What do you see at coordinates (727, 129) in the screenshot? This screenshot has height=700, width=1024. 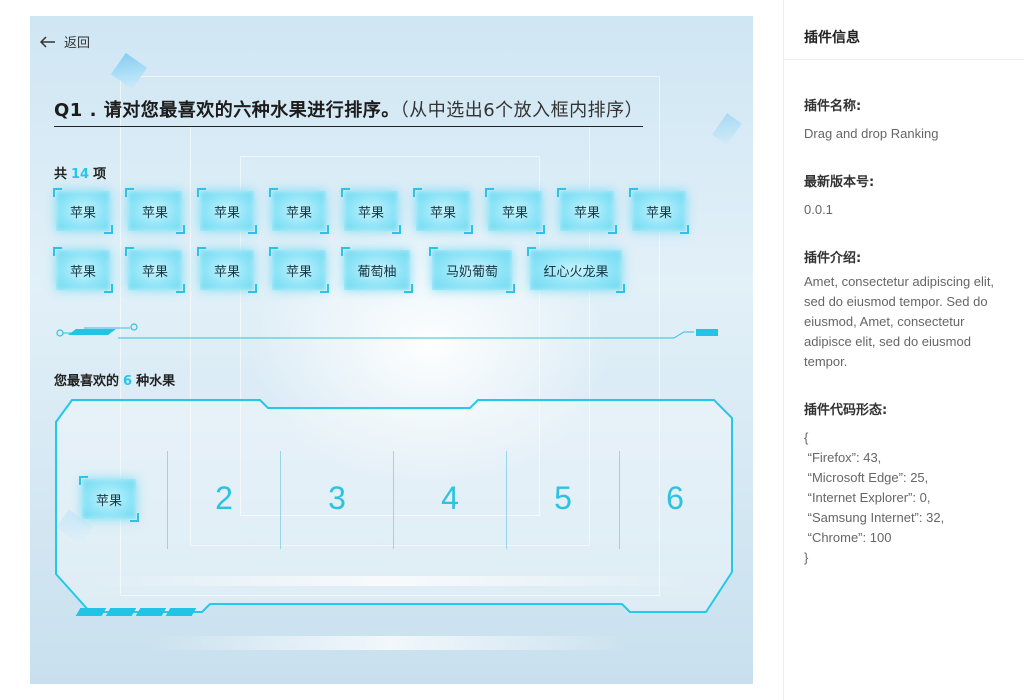 I see `crystal-shard` at bounding box center [727, 129].